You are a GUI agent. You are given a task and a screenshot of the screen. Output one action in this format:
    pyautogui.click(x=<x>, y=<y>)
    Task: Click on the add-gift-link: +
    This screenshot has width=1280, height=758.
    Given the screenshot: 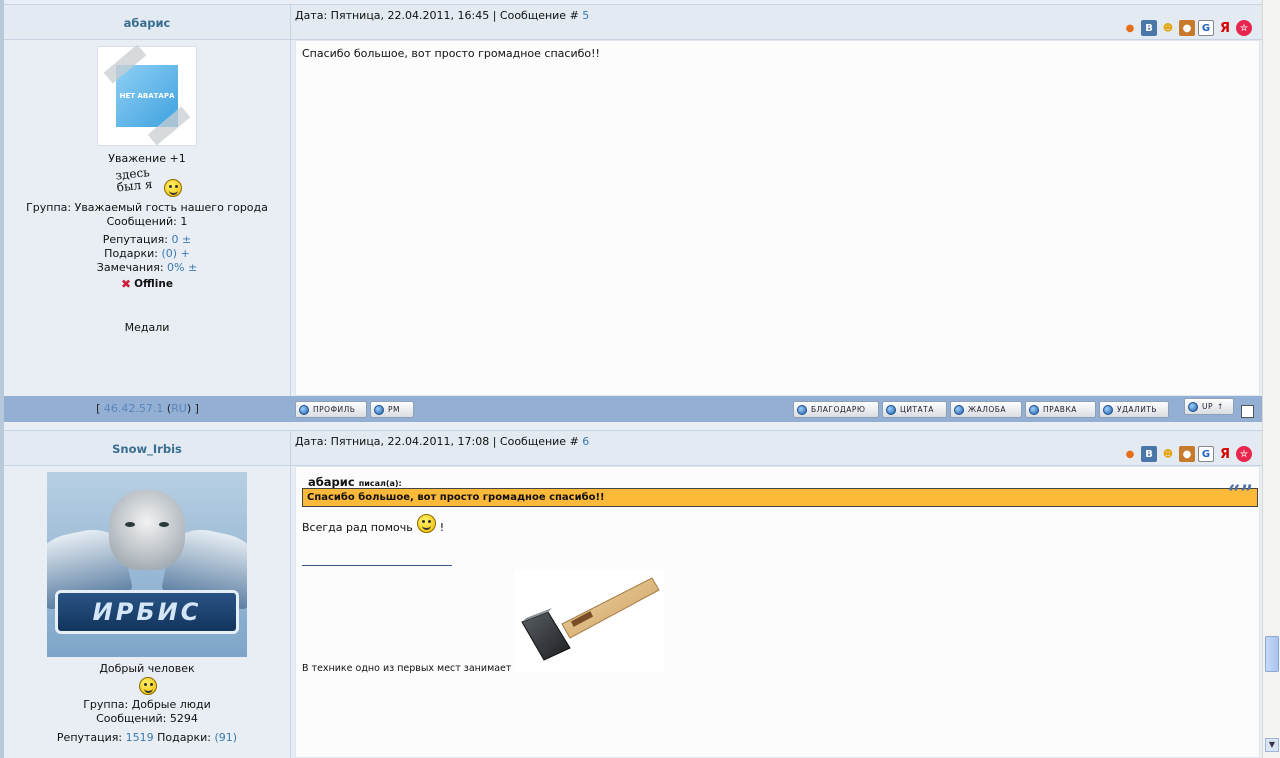 What is the action you would take?
    pyautogui.click(x=185, y=253)
    